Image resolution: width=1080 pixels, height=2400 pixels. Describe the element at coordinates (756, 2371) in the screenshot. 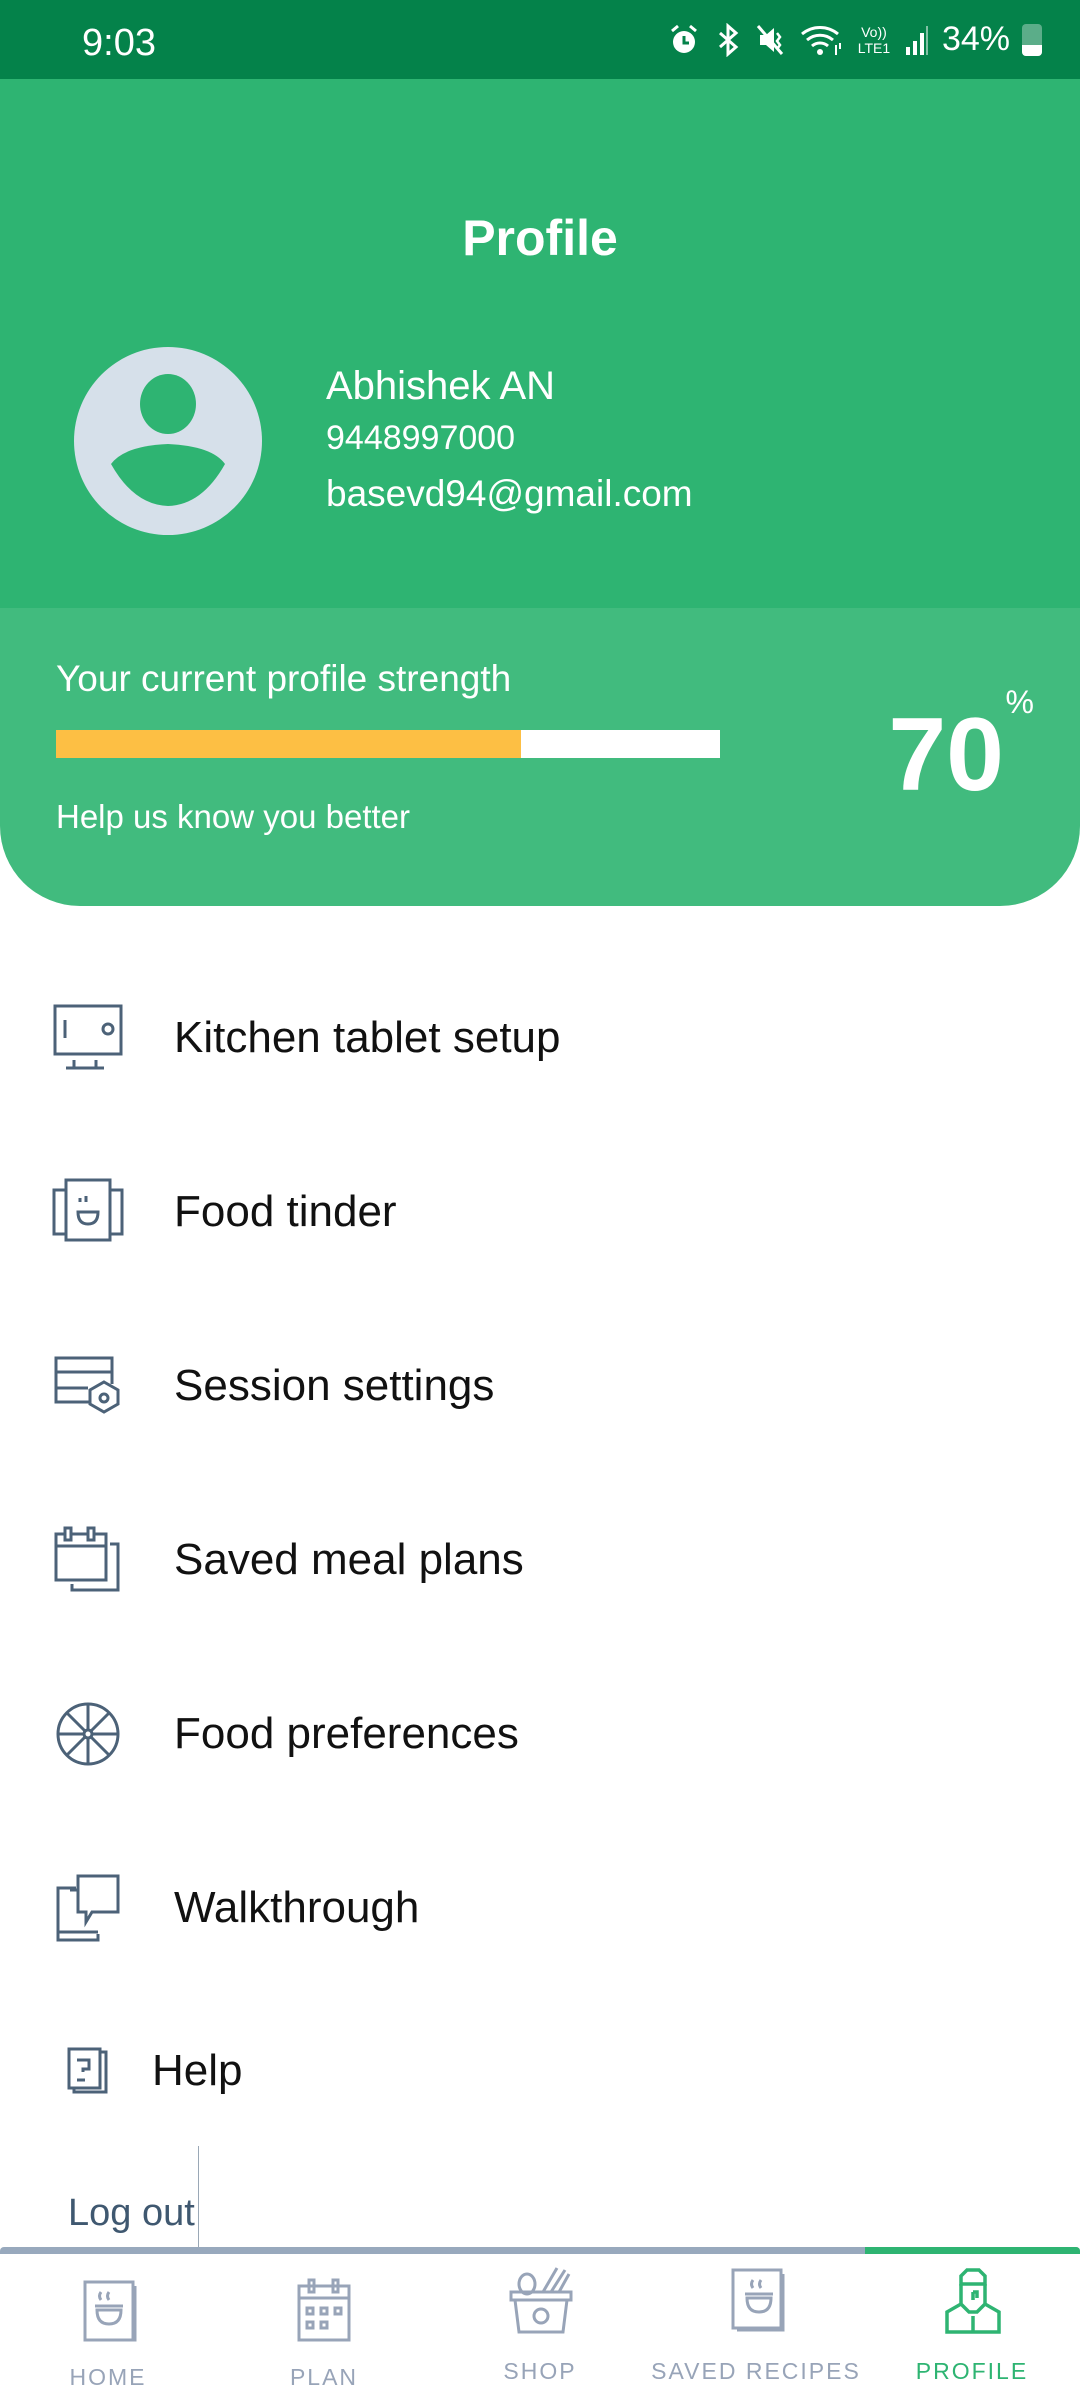

I see `nav-label: SAVED RECIPES` at that location.